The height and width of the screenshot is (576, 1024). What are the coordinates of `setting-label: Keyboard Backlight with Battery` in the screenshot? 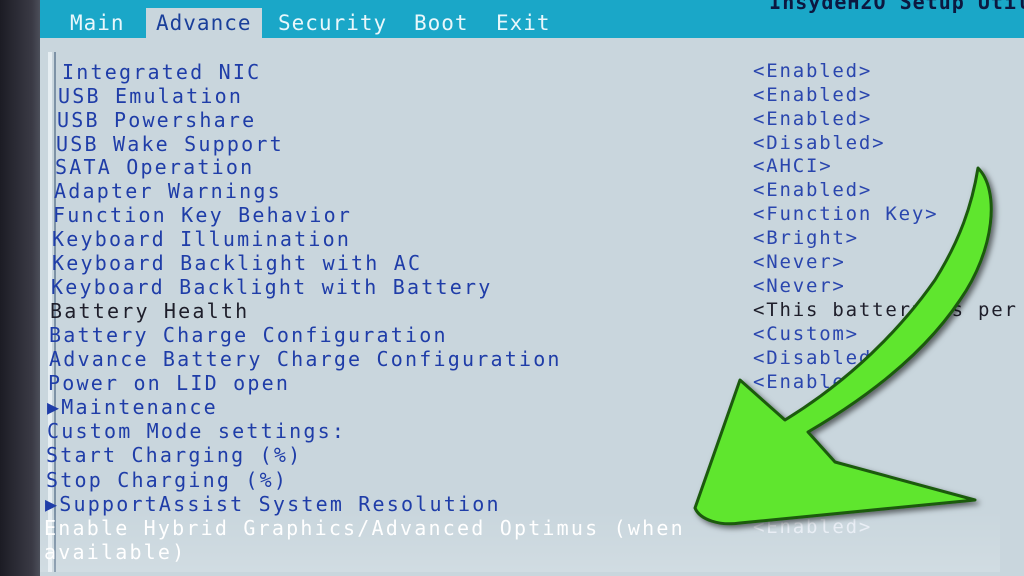 It's located at (272, 287).